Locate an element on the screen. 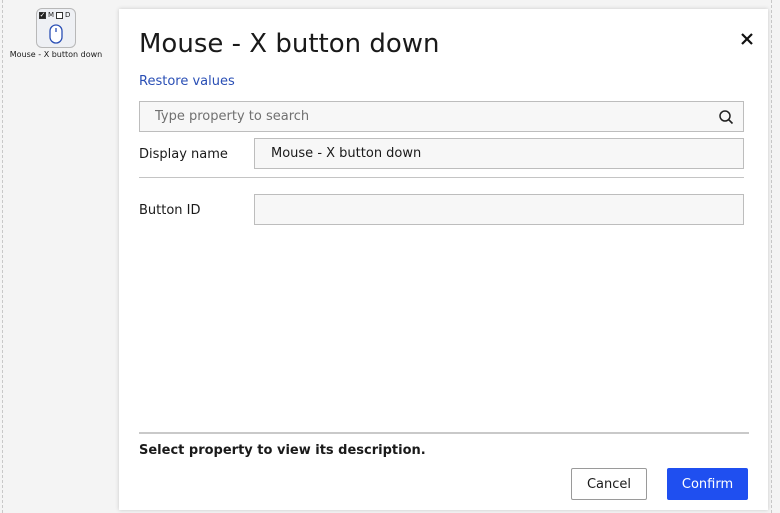 This screenshot has width=780, height=513. node-flags: ✓ M D is located at coordinates (54, 15).